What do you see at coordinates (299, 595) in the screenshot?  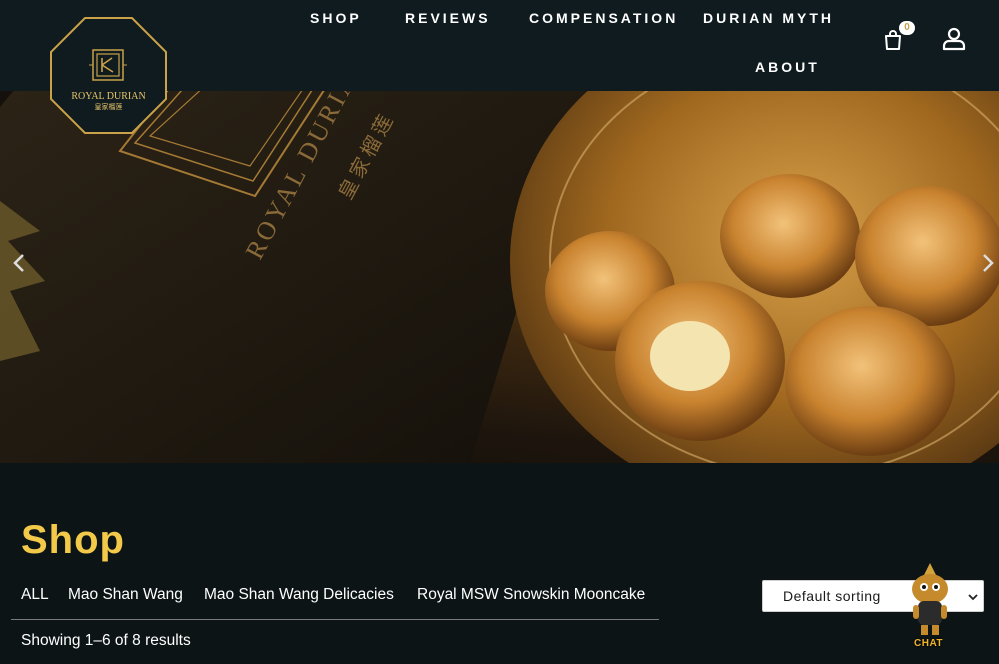 I see `category-msw-delicacies: Mao Shan Wang Delicacies` at bounding box center [299, 595].